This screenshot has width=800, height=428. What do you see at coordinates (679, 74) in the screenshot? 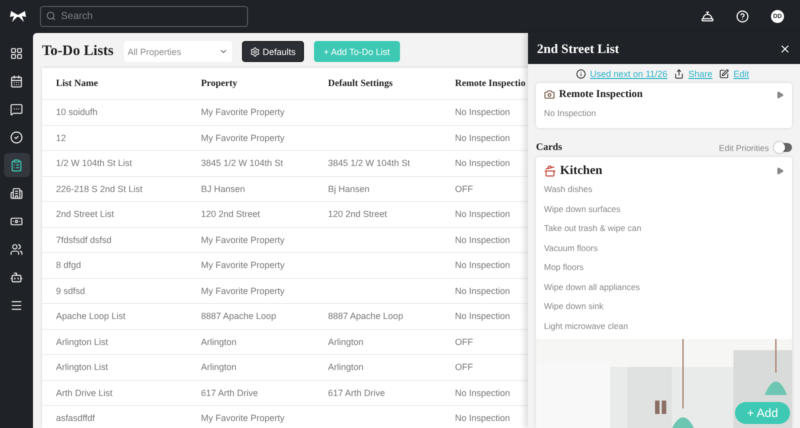
I see `share-icon` at bounding box center [679, 74].